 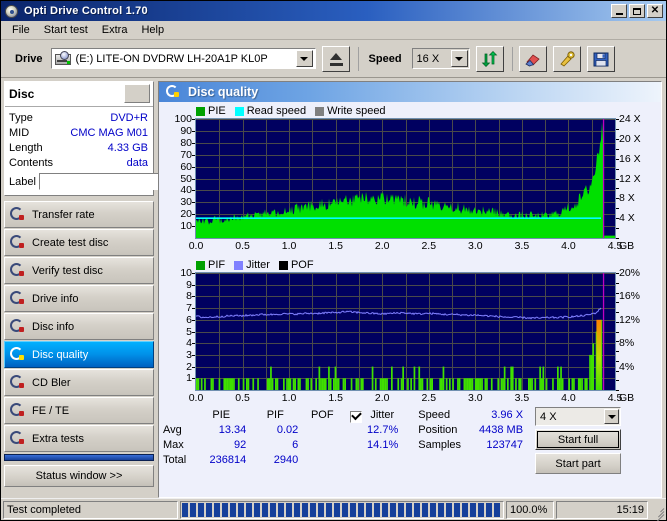 I want to click on maximize-button, so click(x=637, y=11).